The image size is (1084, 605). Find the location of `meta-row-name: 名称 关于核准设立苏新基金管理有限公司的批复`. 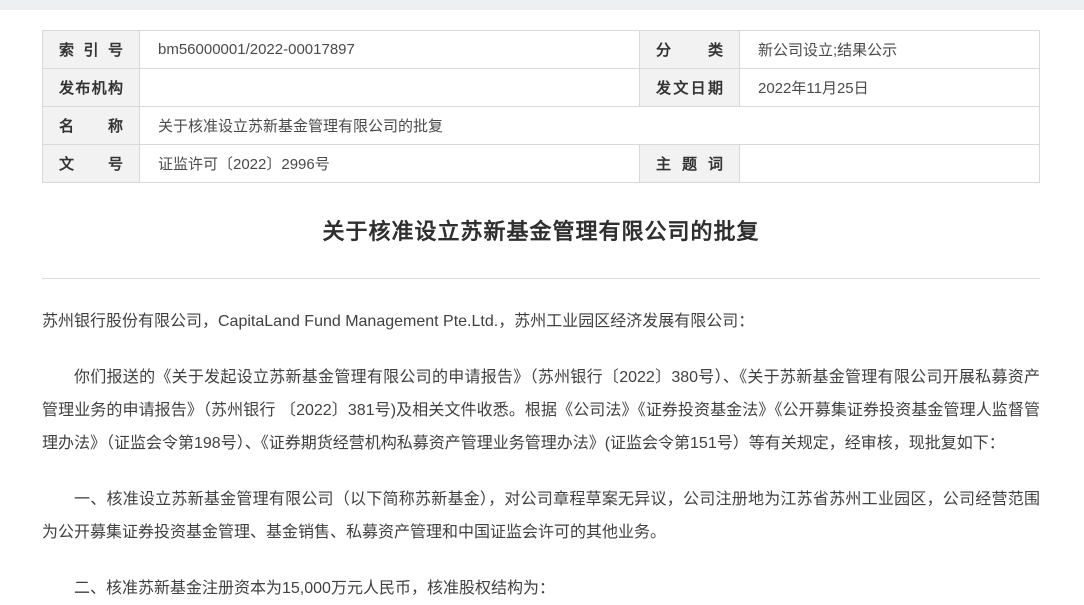

meta-row-name: 名称 关于核准设立苏新基金管理有限公司的批复 is located at coordinates (541, 125).